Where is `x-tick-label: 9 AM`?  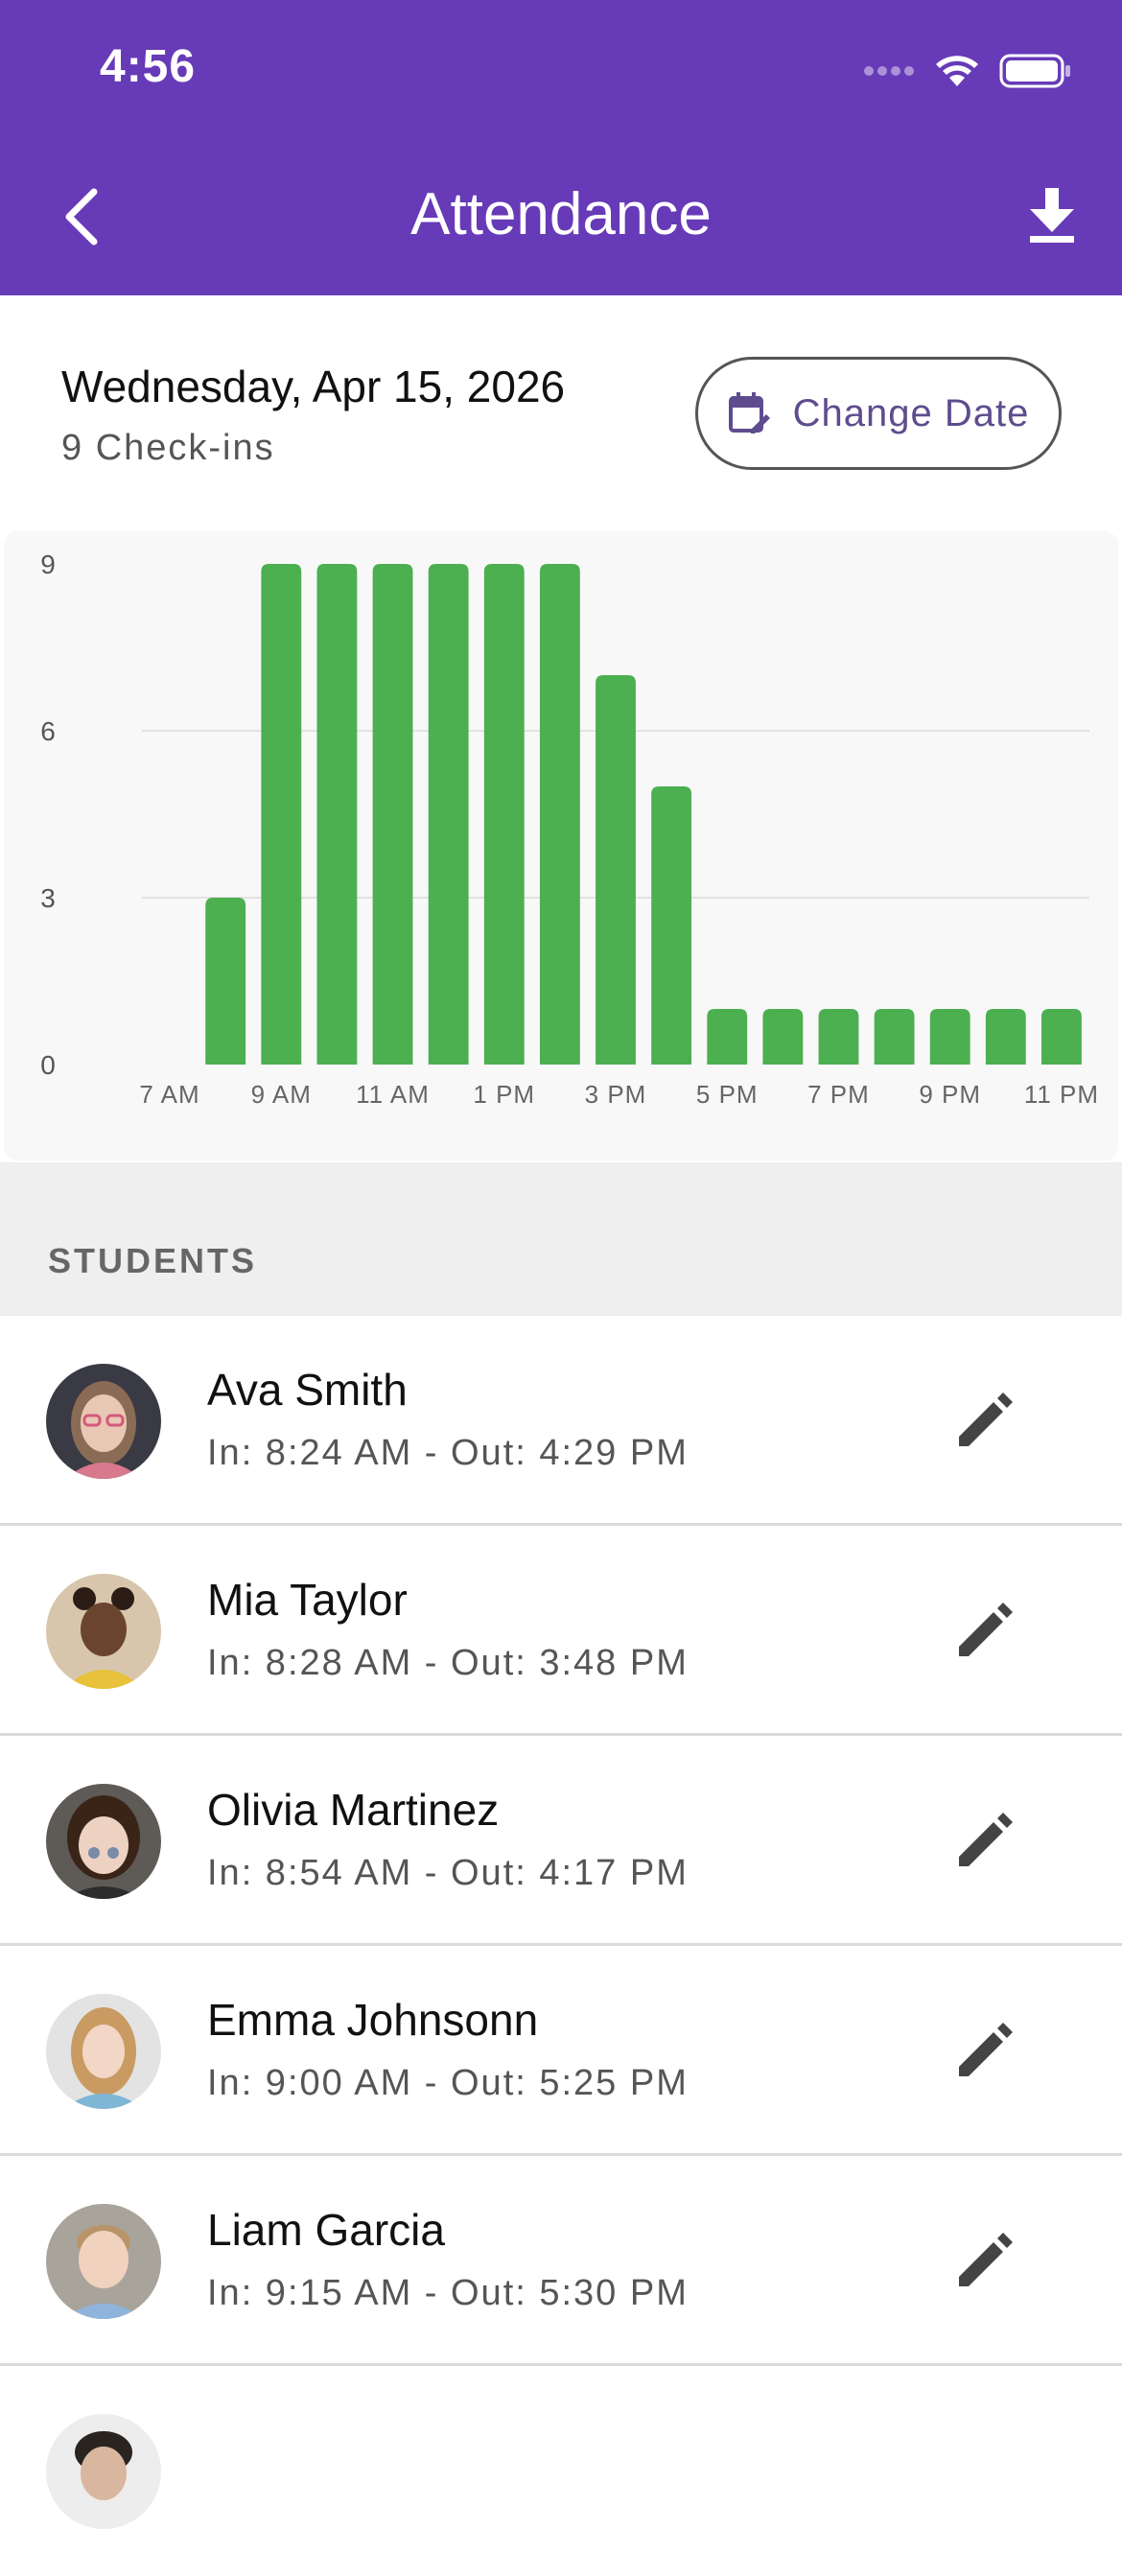 x-tick-label: 9 AM is located at coordinates (281, 1094).